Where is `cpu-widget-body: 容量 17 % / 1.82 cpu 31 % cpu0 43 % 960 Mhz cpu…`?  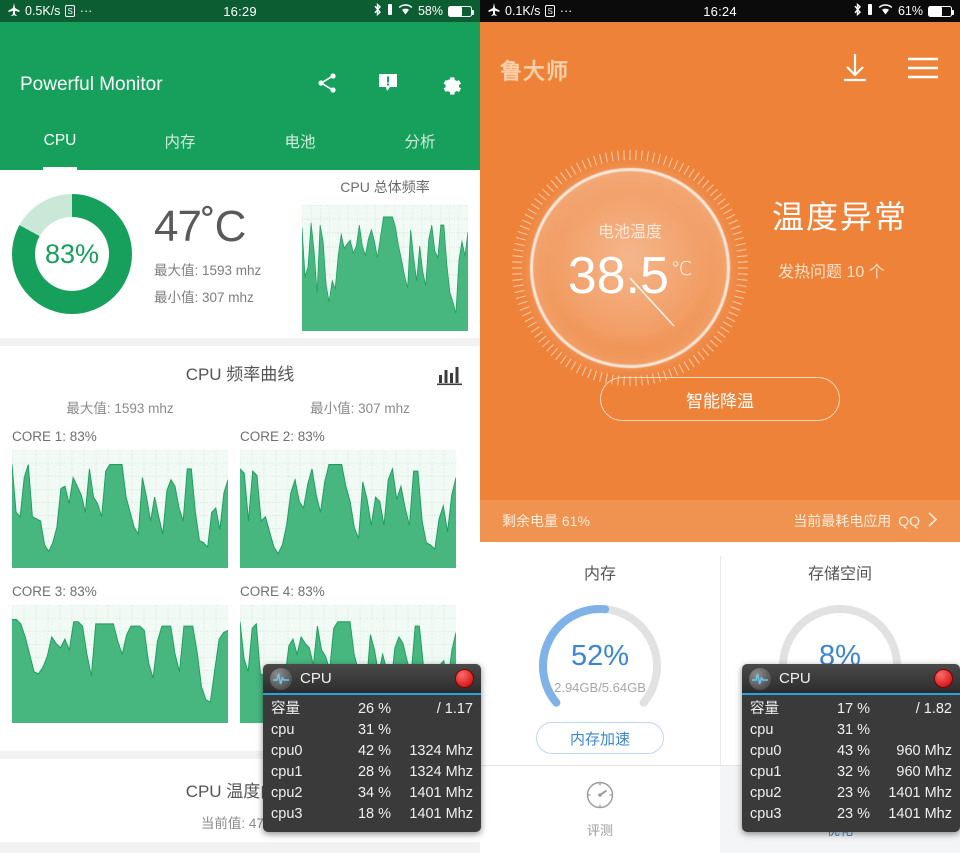
cpu-widget-body: 容量 17 % / 1.82 cpu 31 % cpu0 43 % 960 Mhz cpu… is located at coordinates (851, 763).